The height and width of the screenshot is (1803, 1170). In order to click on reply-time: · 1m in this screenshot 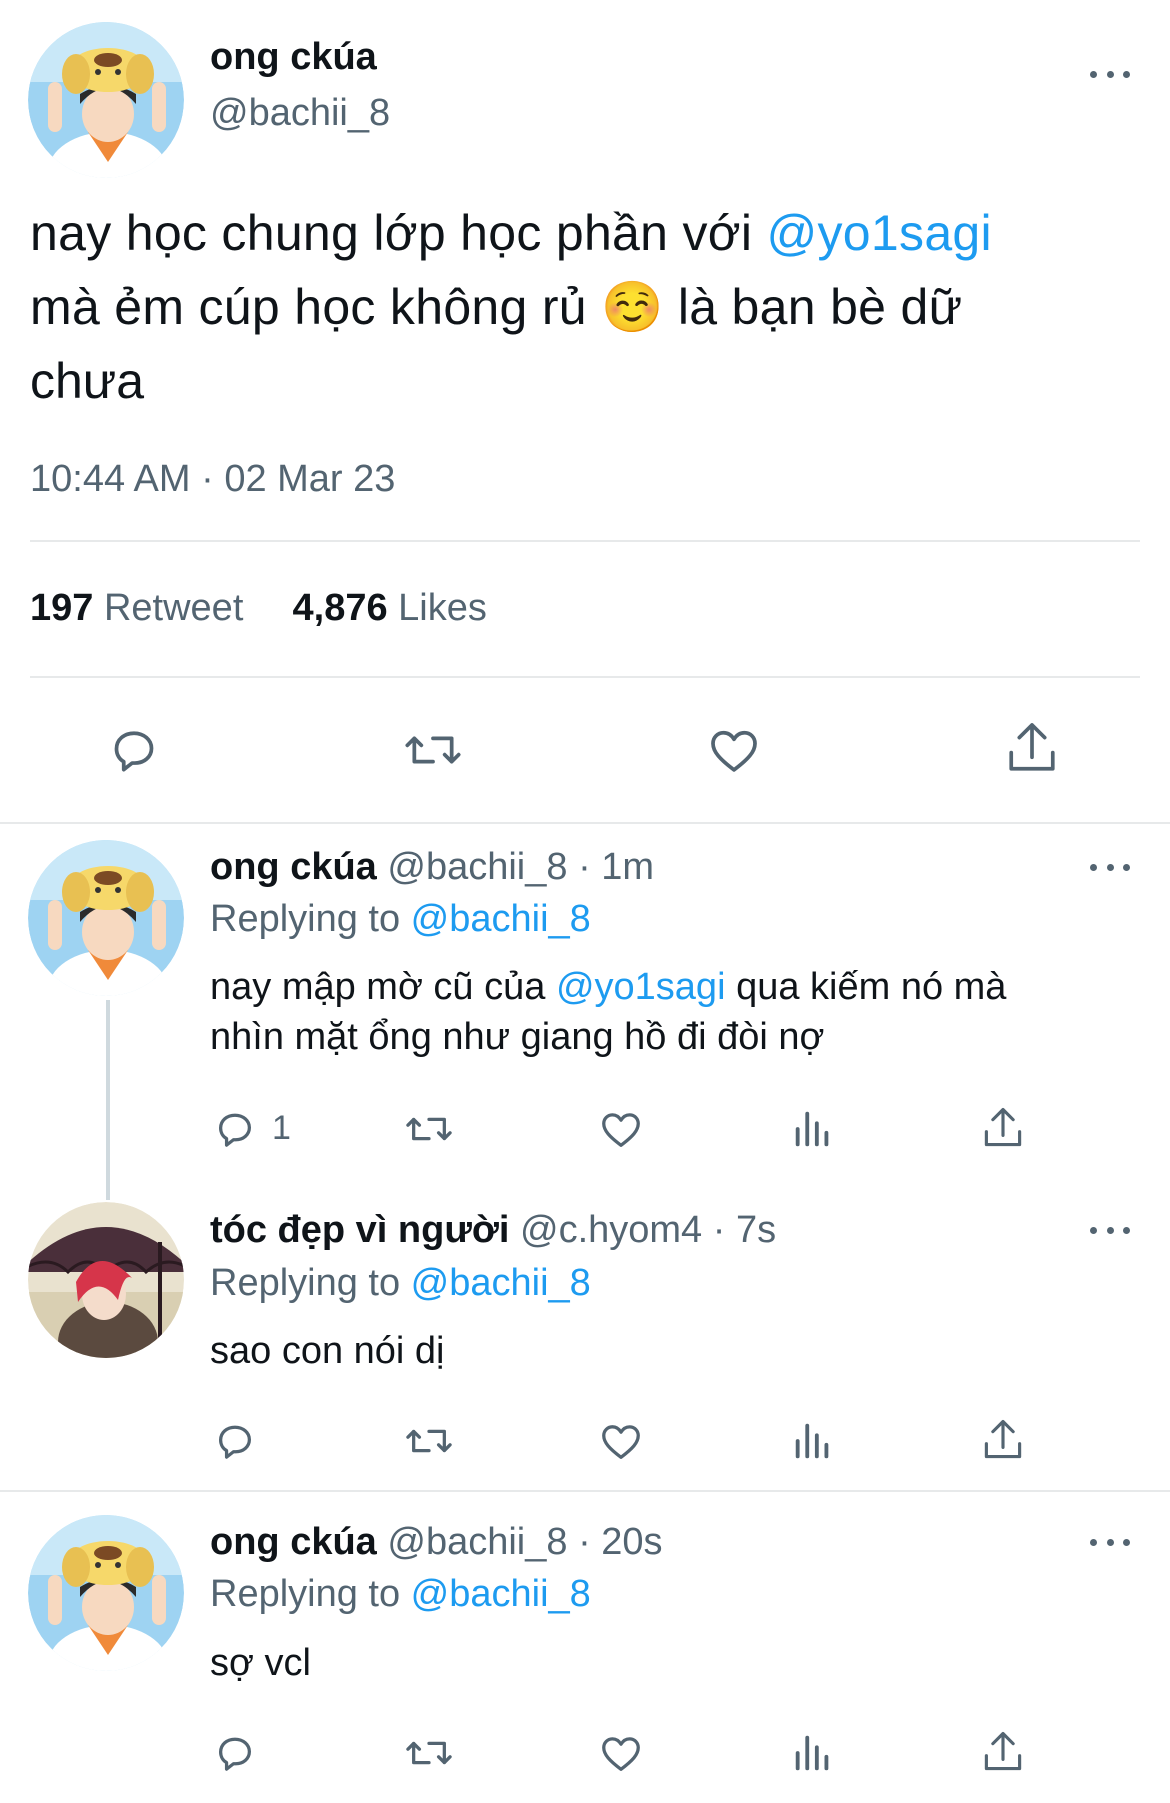, I will do `click(616, 867)`.